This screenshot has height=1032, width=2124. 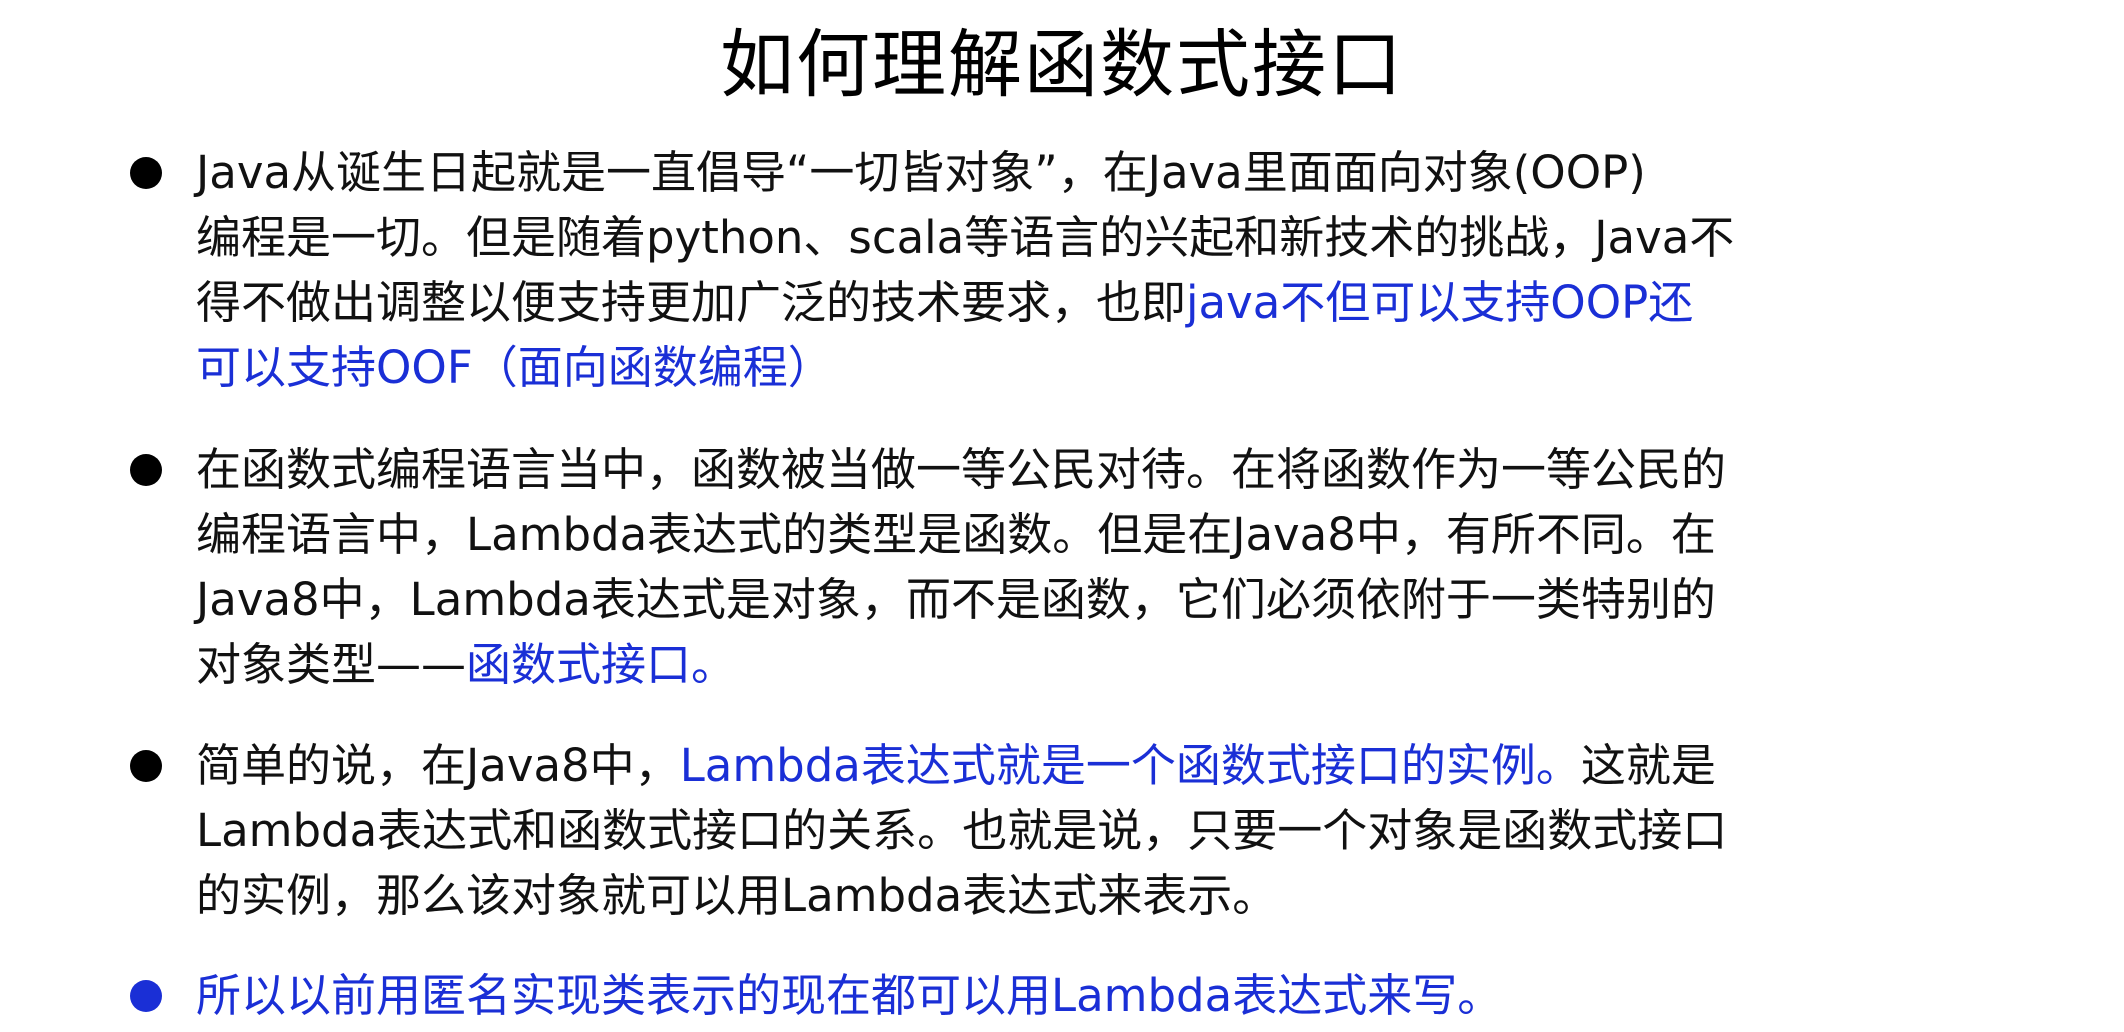 I want to click on text-line: 简单的说，在Java8中，Lambda表达式就是一个函数式接口的实例。这就是, so click(x=956, y=765).